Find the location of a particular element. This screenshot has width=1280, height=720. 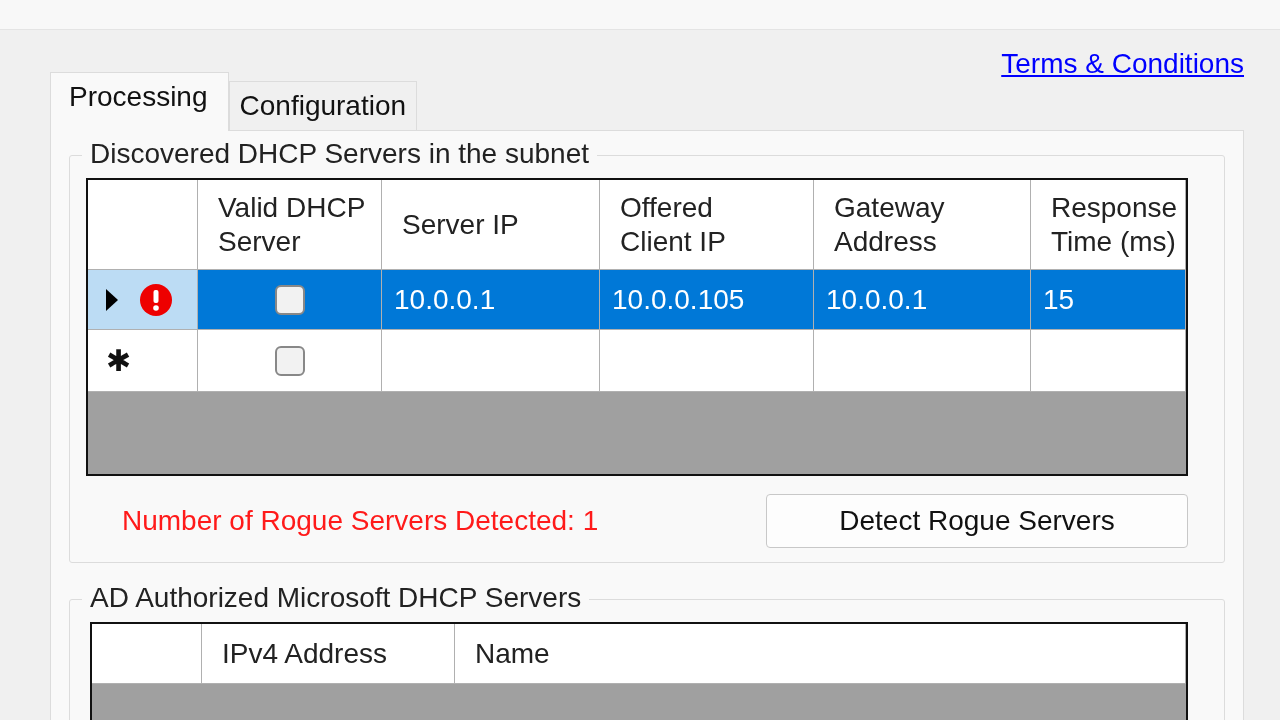

column-header: Response Time (ms) is located at coordinates (1108, 225).